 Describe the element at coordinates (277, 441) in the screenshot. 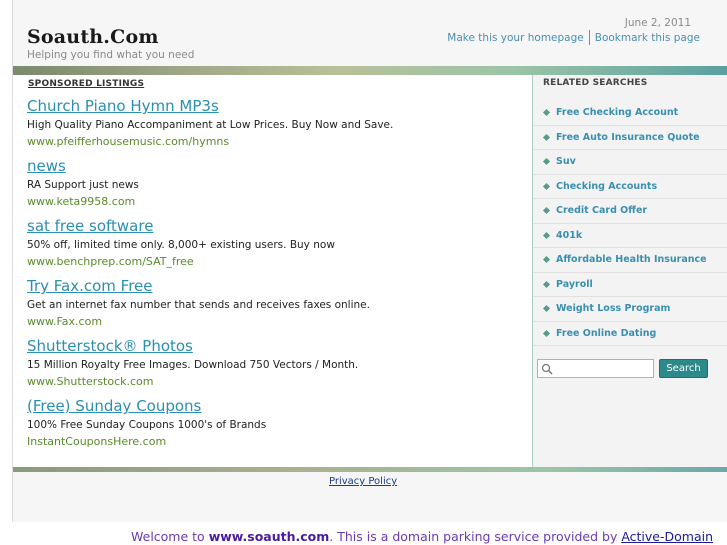

I see `listing-url-link: InstantCouponsHere.com` at that location.